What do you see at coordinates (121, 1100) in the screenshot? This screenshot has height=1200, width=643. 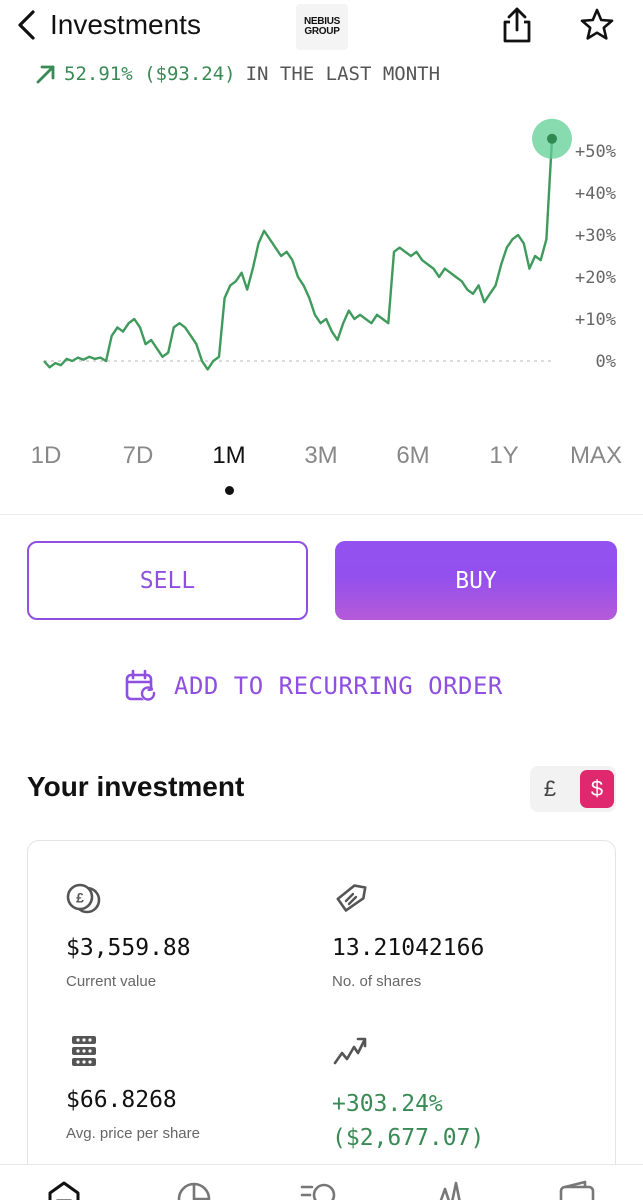 I see `avg-price: $66.8268` at bounding box center [121, 1100].